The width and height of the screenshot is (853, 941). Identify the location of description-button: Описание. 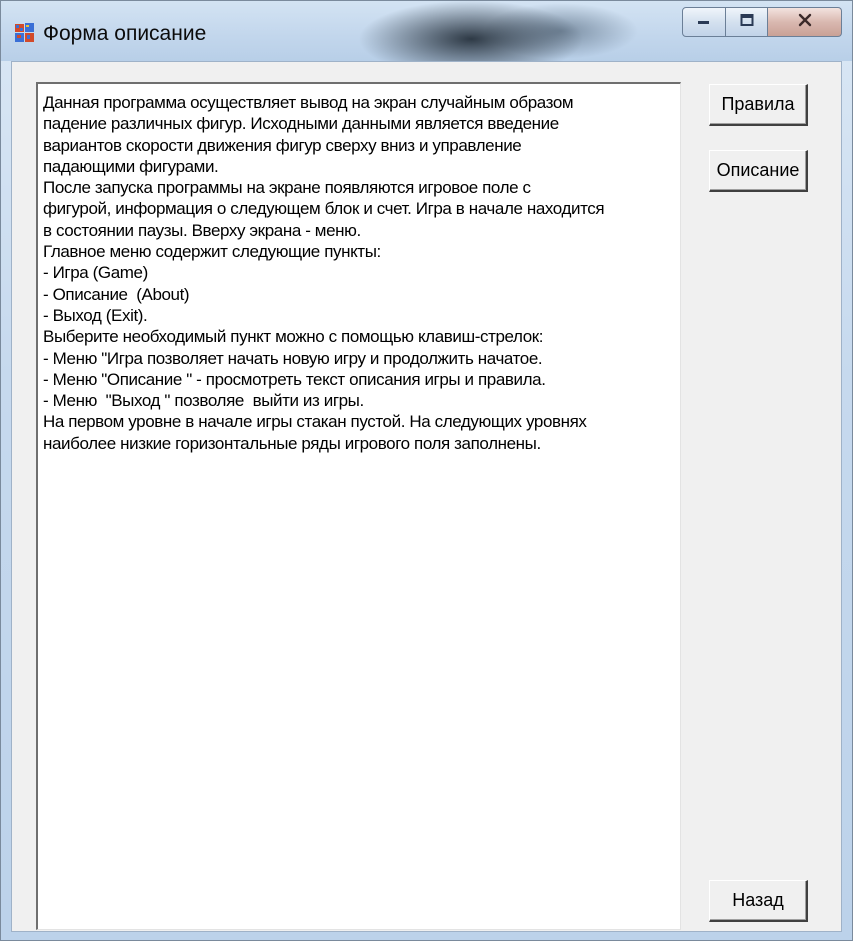
(758, 171).